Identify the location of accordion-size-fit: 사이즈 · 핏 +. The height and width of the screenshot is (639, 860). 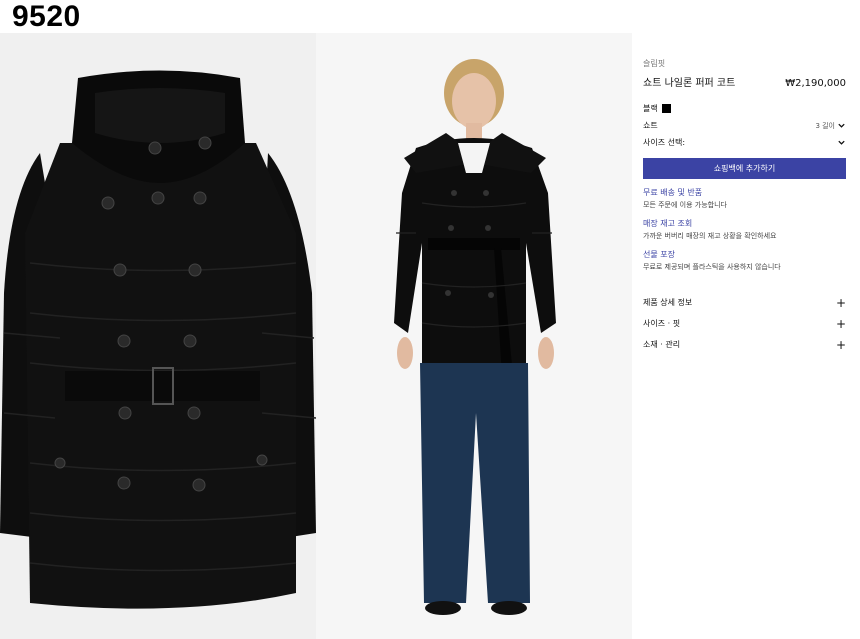
(744, 323).